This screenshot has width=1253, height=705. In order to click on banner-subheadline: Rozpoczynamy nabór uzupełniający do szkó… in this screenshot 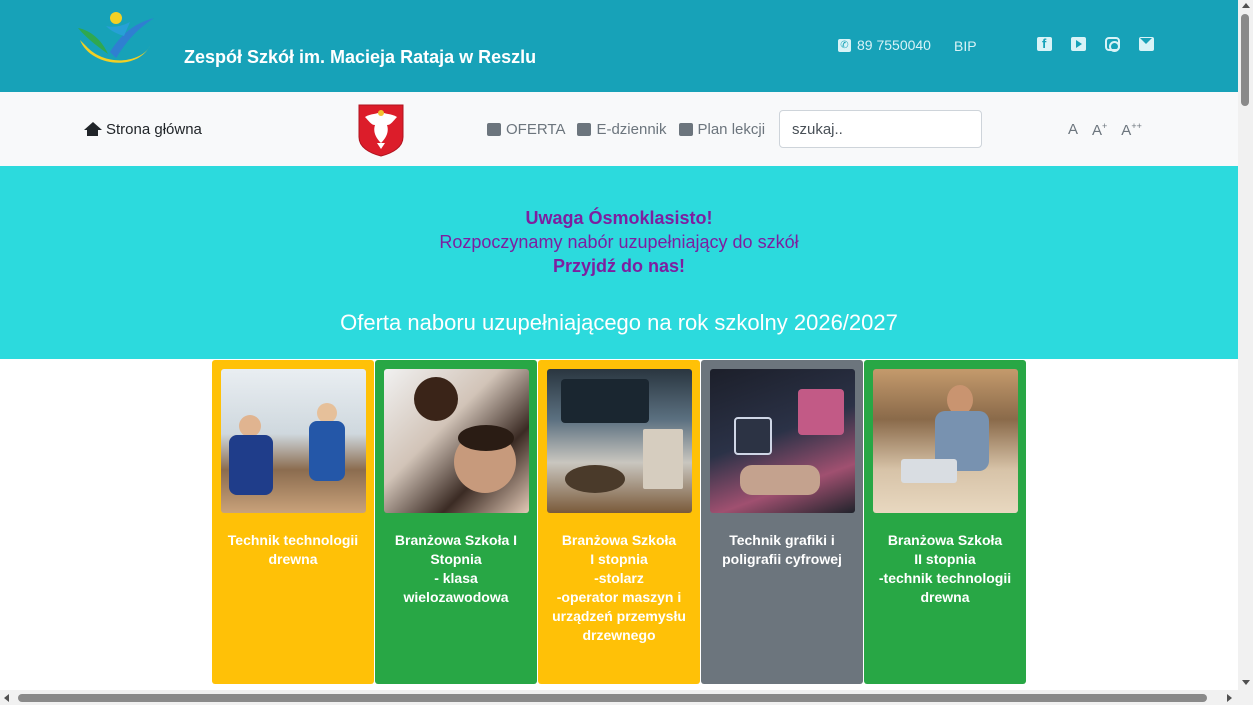, I will do `click(619, 242)`.